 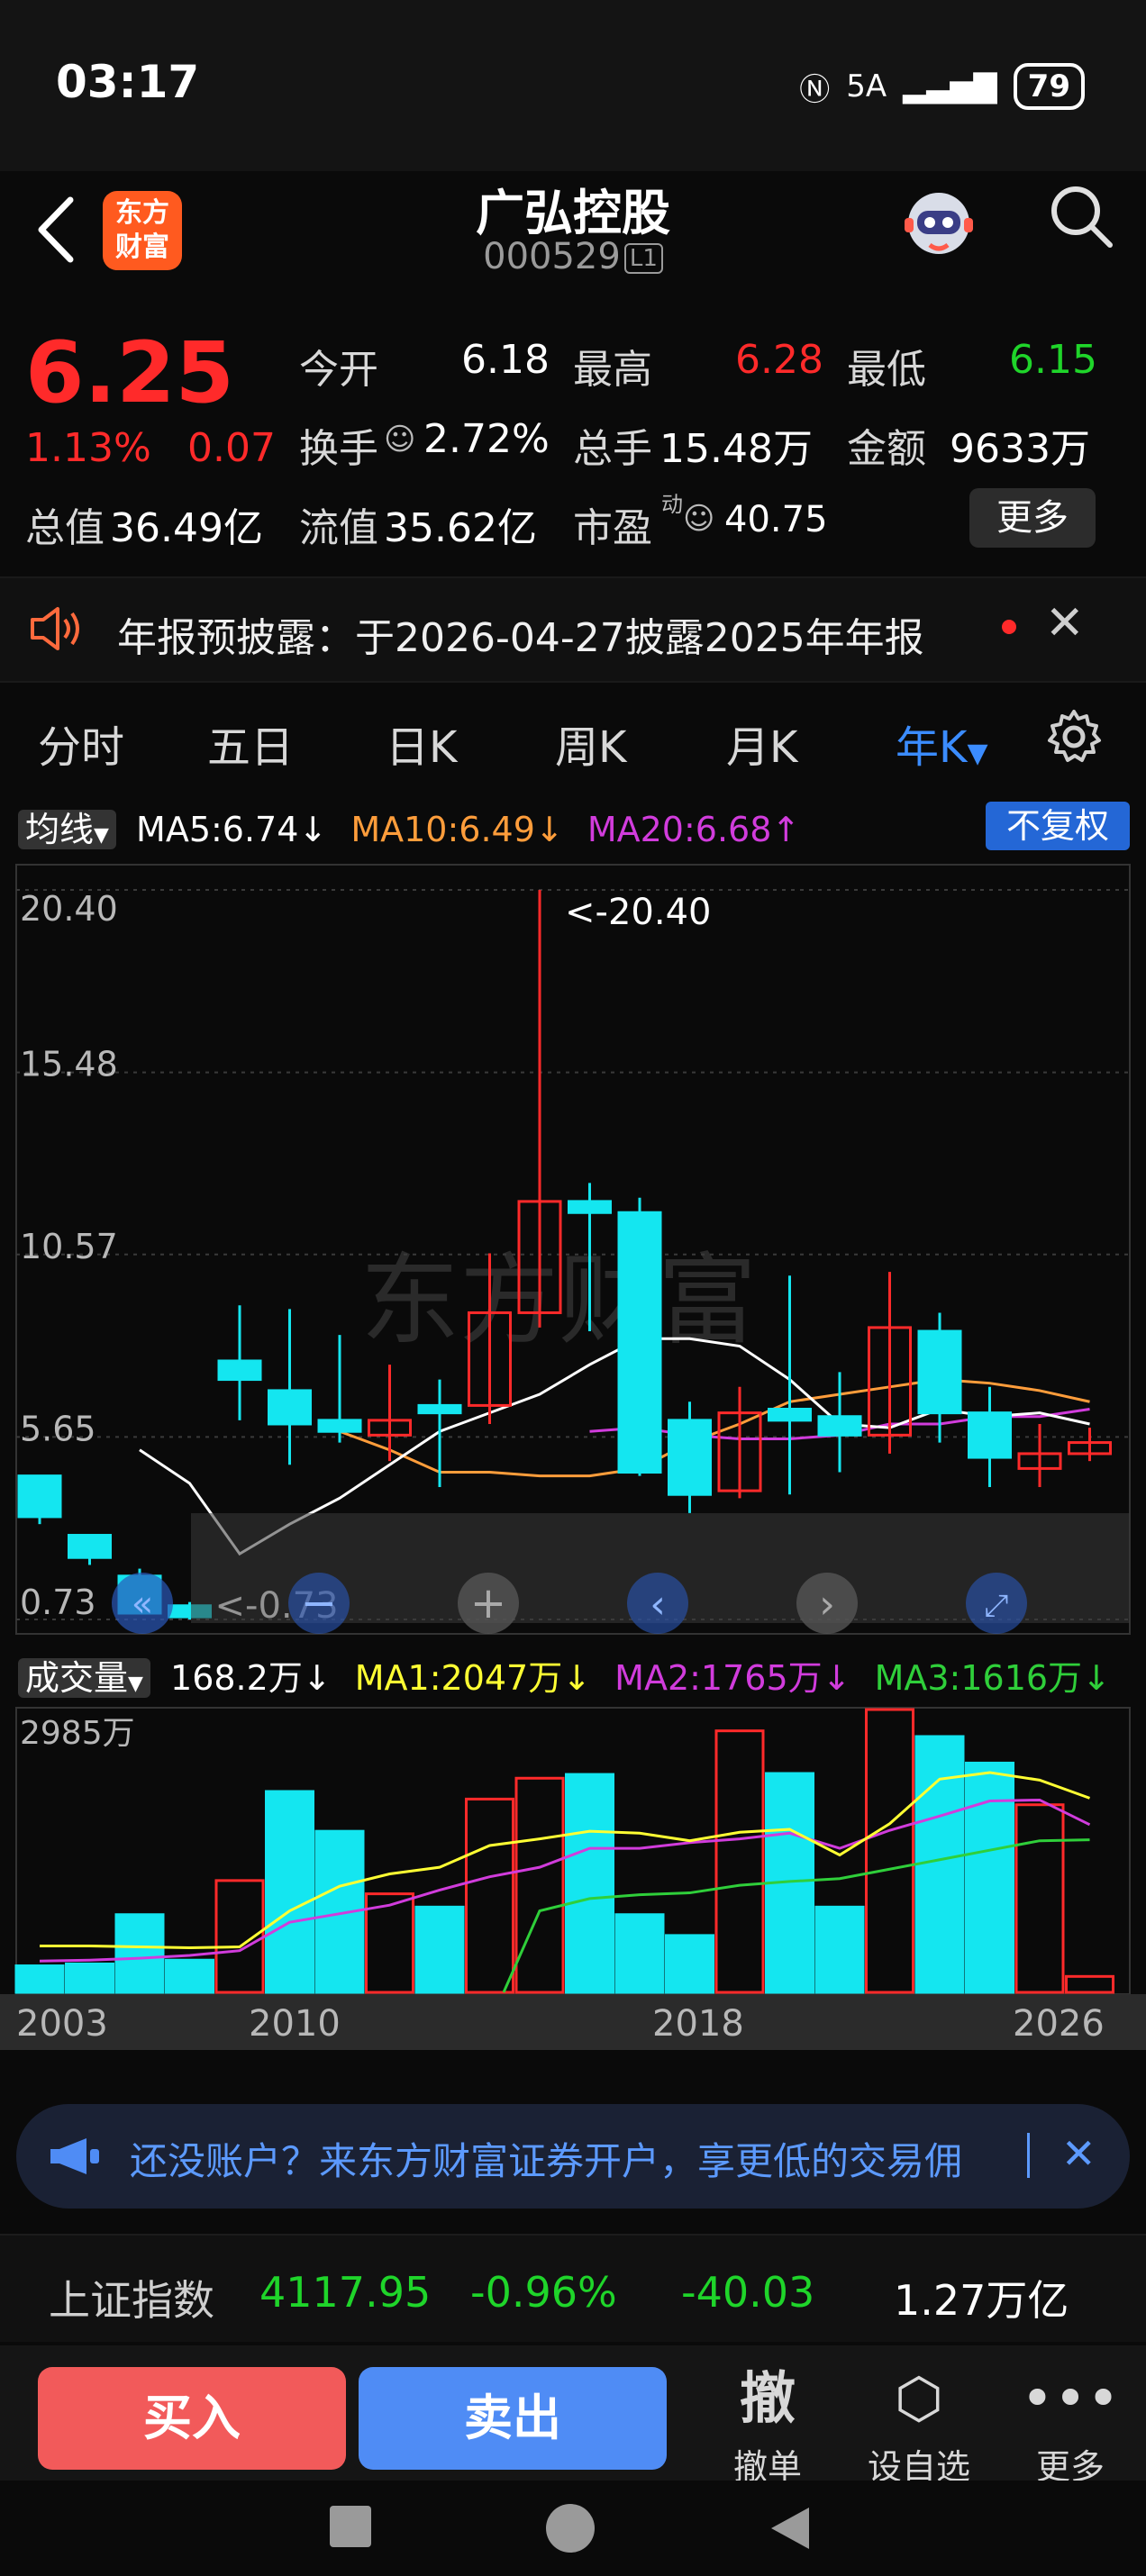 What do you see at coordinates (129, 373) in the screenshot?
I see `last-price: 6.25` at bounding box center [129, 373].